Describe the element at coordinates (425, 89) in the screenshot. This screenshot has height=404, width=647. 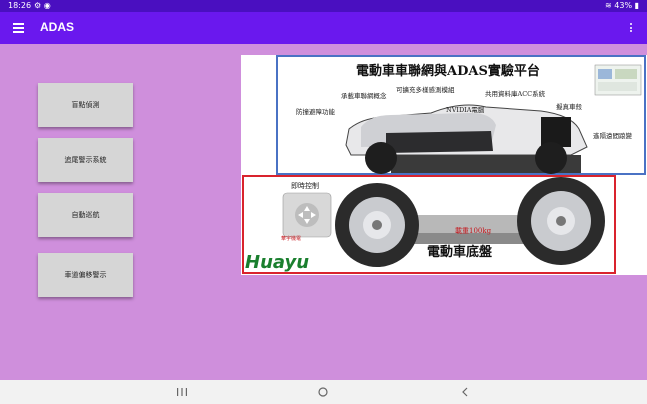
I see `label-multi-sensor: 可擴充多樣感測模組` at that location.